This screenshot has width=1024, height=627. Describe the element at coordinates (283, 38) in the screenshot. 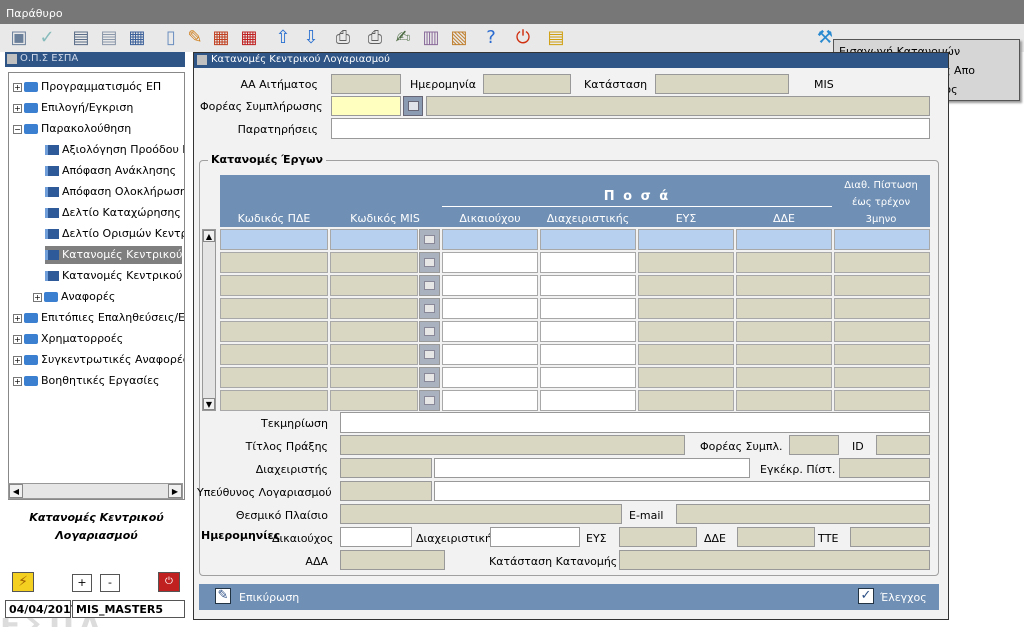

I see `arrow-up-icon: ⇧` at that location.